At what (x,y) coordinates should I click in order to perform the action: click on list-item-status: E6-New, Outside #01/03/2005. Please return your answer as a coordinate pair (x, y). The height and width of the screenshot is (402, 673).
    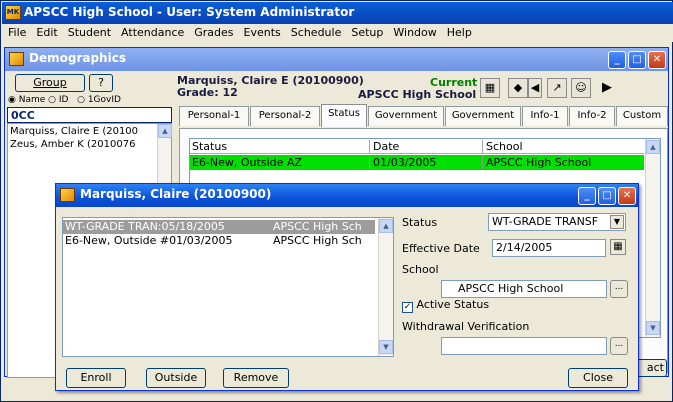
    Looking at the image, I should click on (149, 240).